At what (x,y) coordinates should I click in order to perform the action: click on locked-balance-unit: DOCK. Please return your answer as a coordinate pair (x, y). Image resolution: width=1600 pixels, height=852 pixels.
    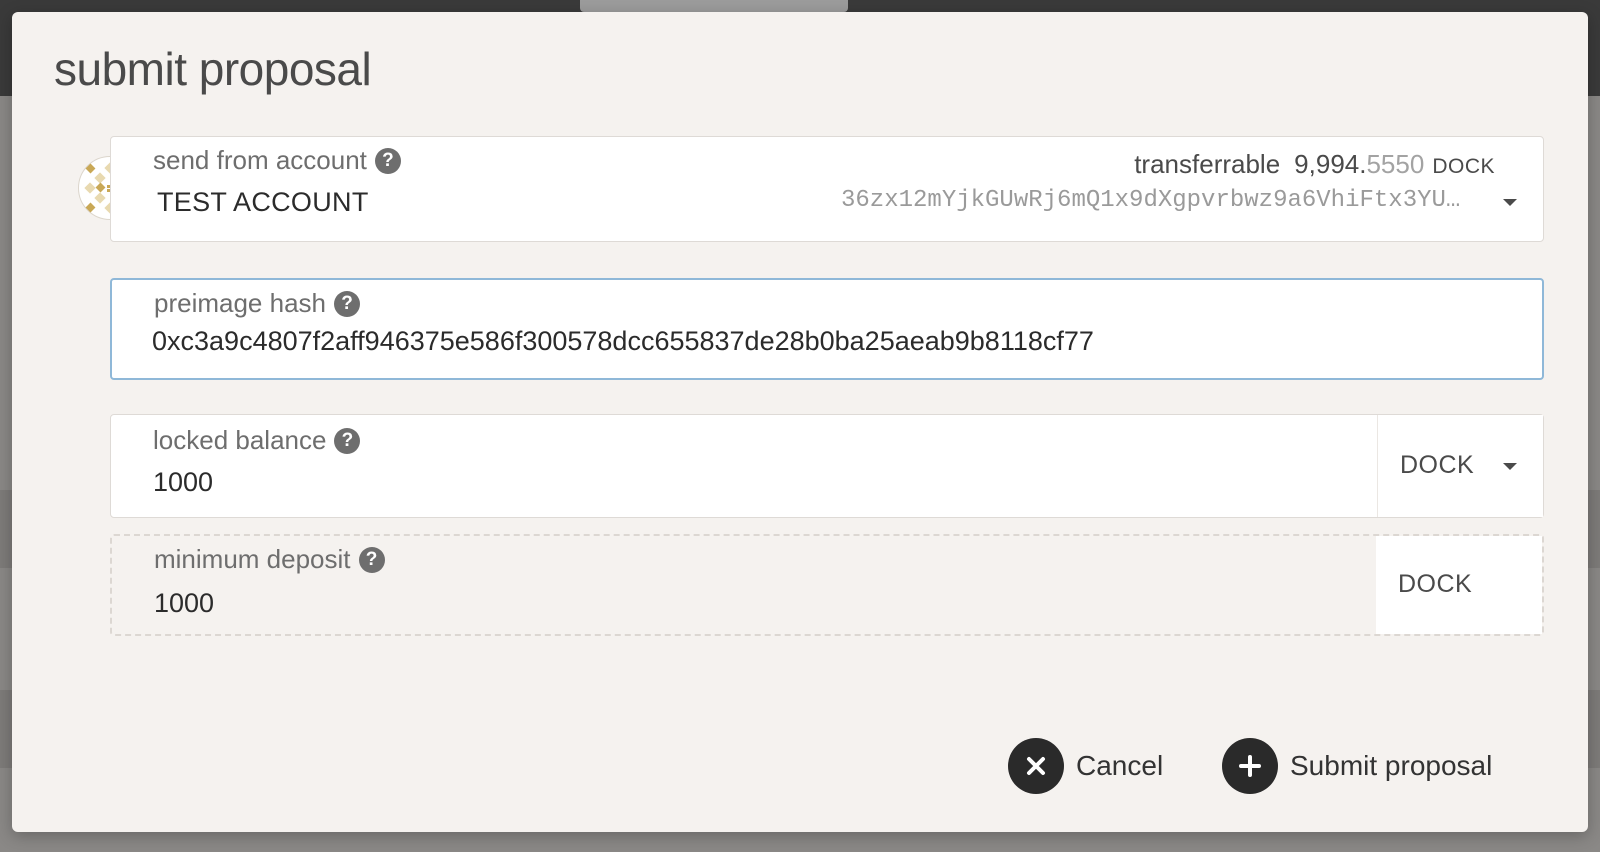
    Looking at the image, I should click on (1437, 465).